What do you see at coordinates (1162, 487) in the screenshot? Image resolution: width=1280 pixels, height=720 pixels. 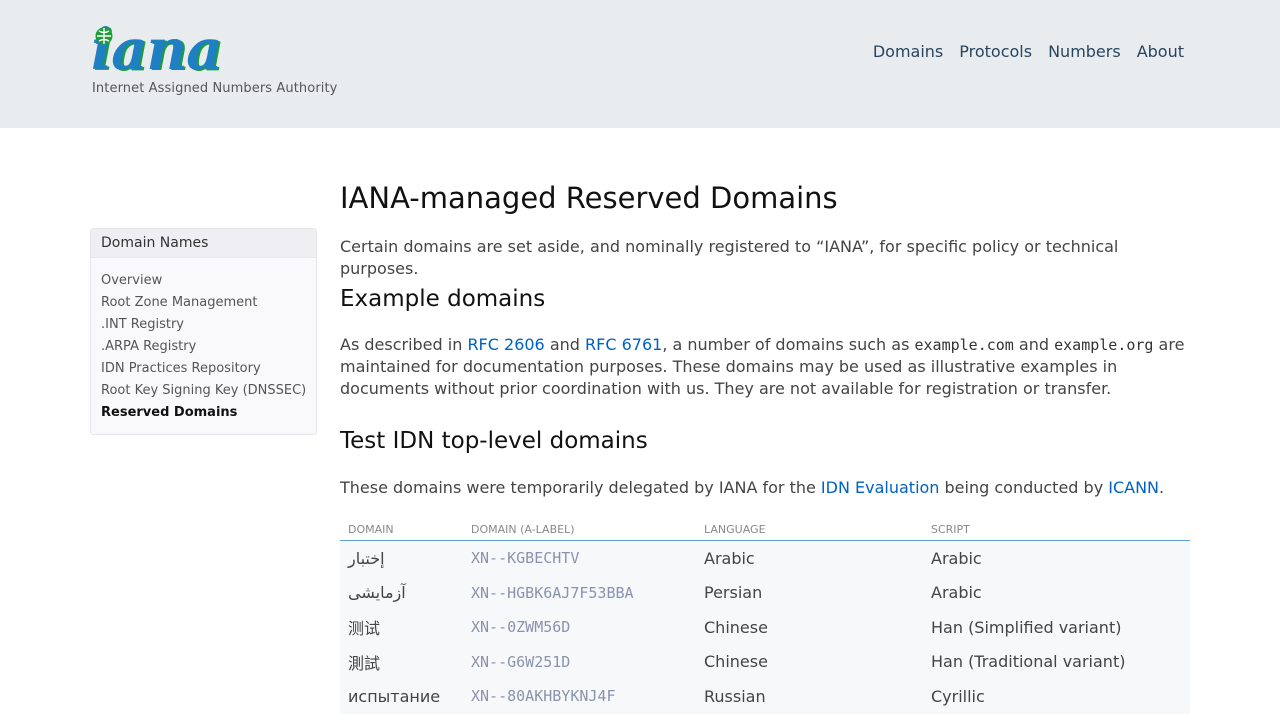 I see `text-span: .` at bounding box center [1162, 487].